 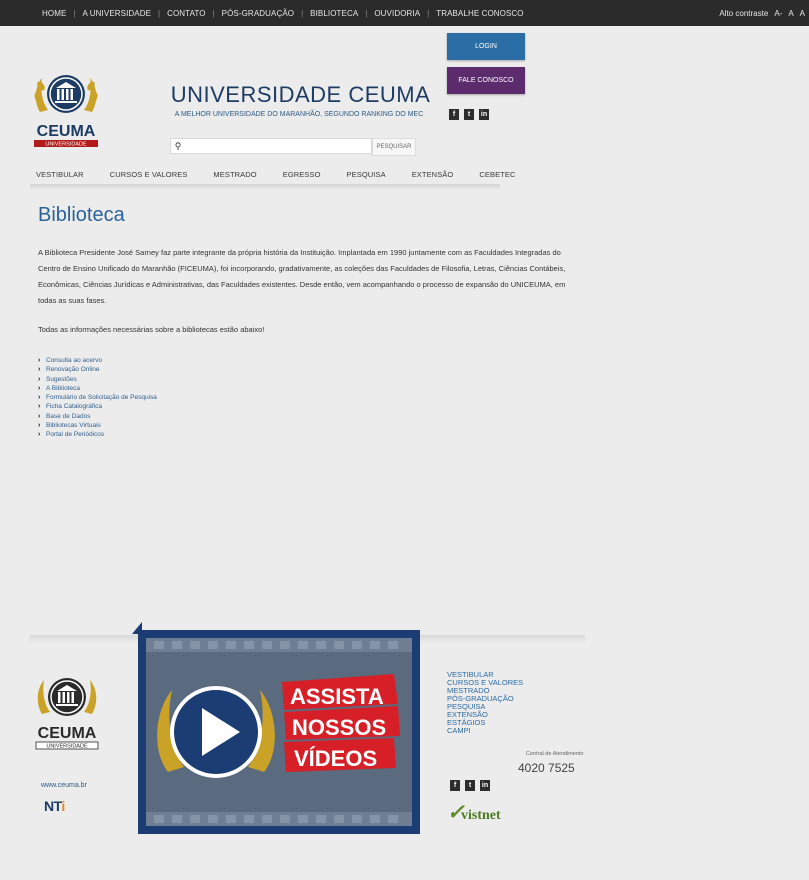 I want to click on topnav-a-universidade: A UNIVERSIDADE, so click(x=116, y=13).